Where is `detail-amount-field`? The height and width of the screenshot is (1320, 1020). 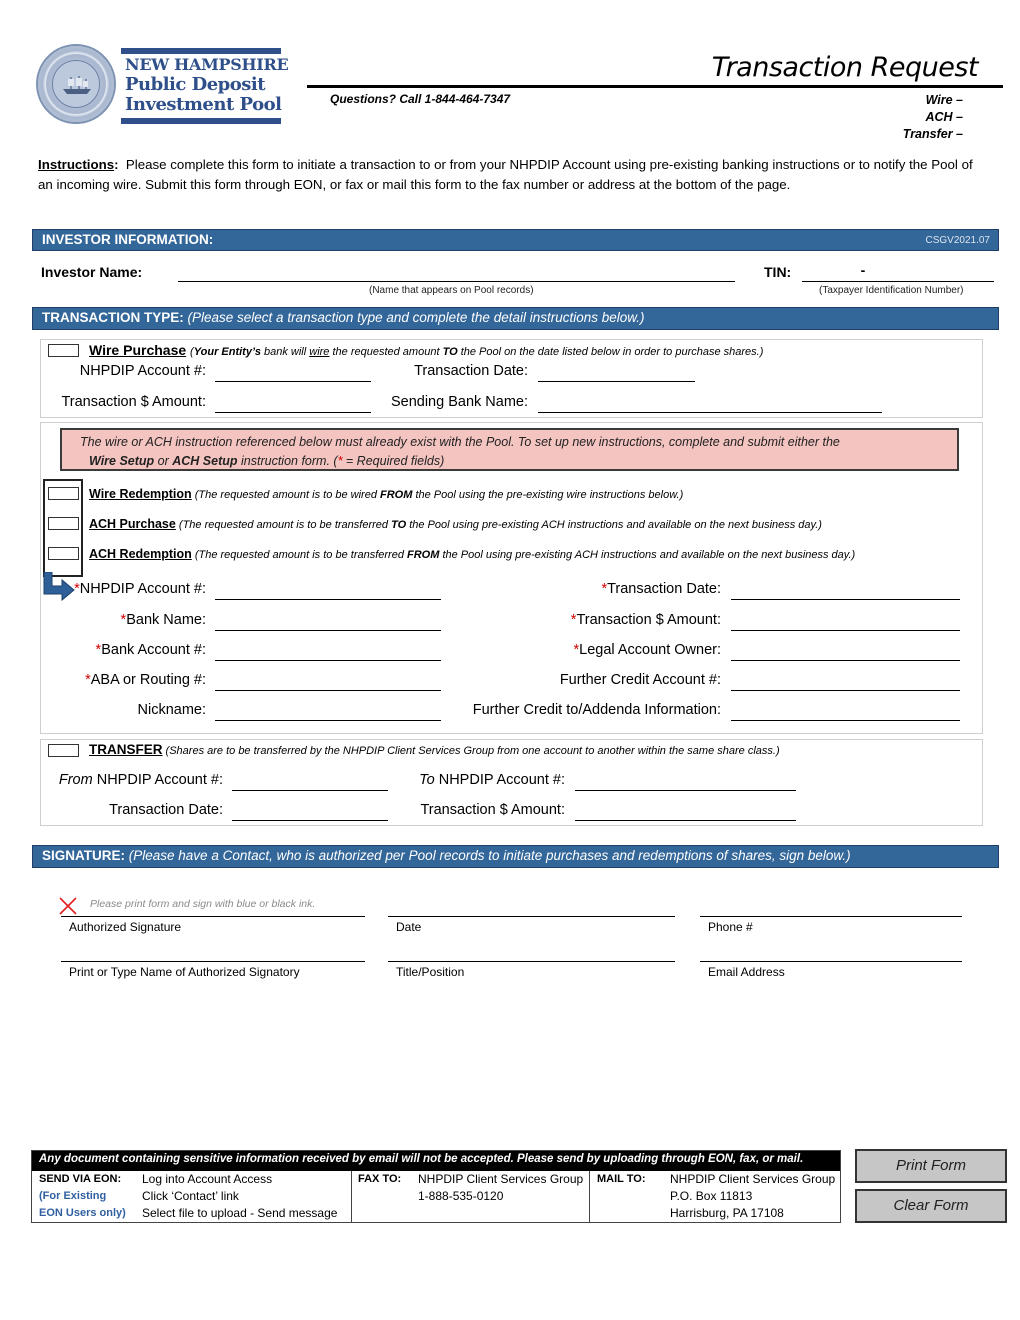 detail-amount-field is located at coordinates (845, 622).